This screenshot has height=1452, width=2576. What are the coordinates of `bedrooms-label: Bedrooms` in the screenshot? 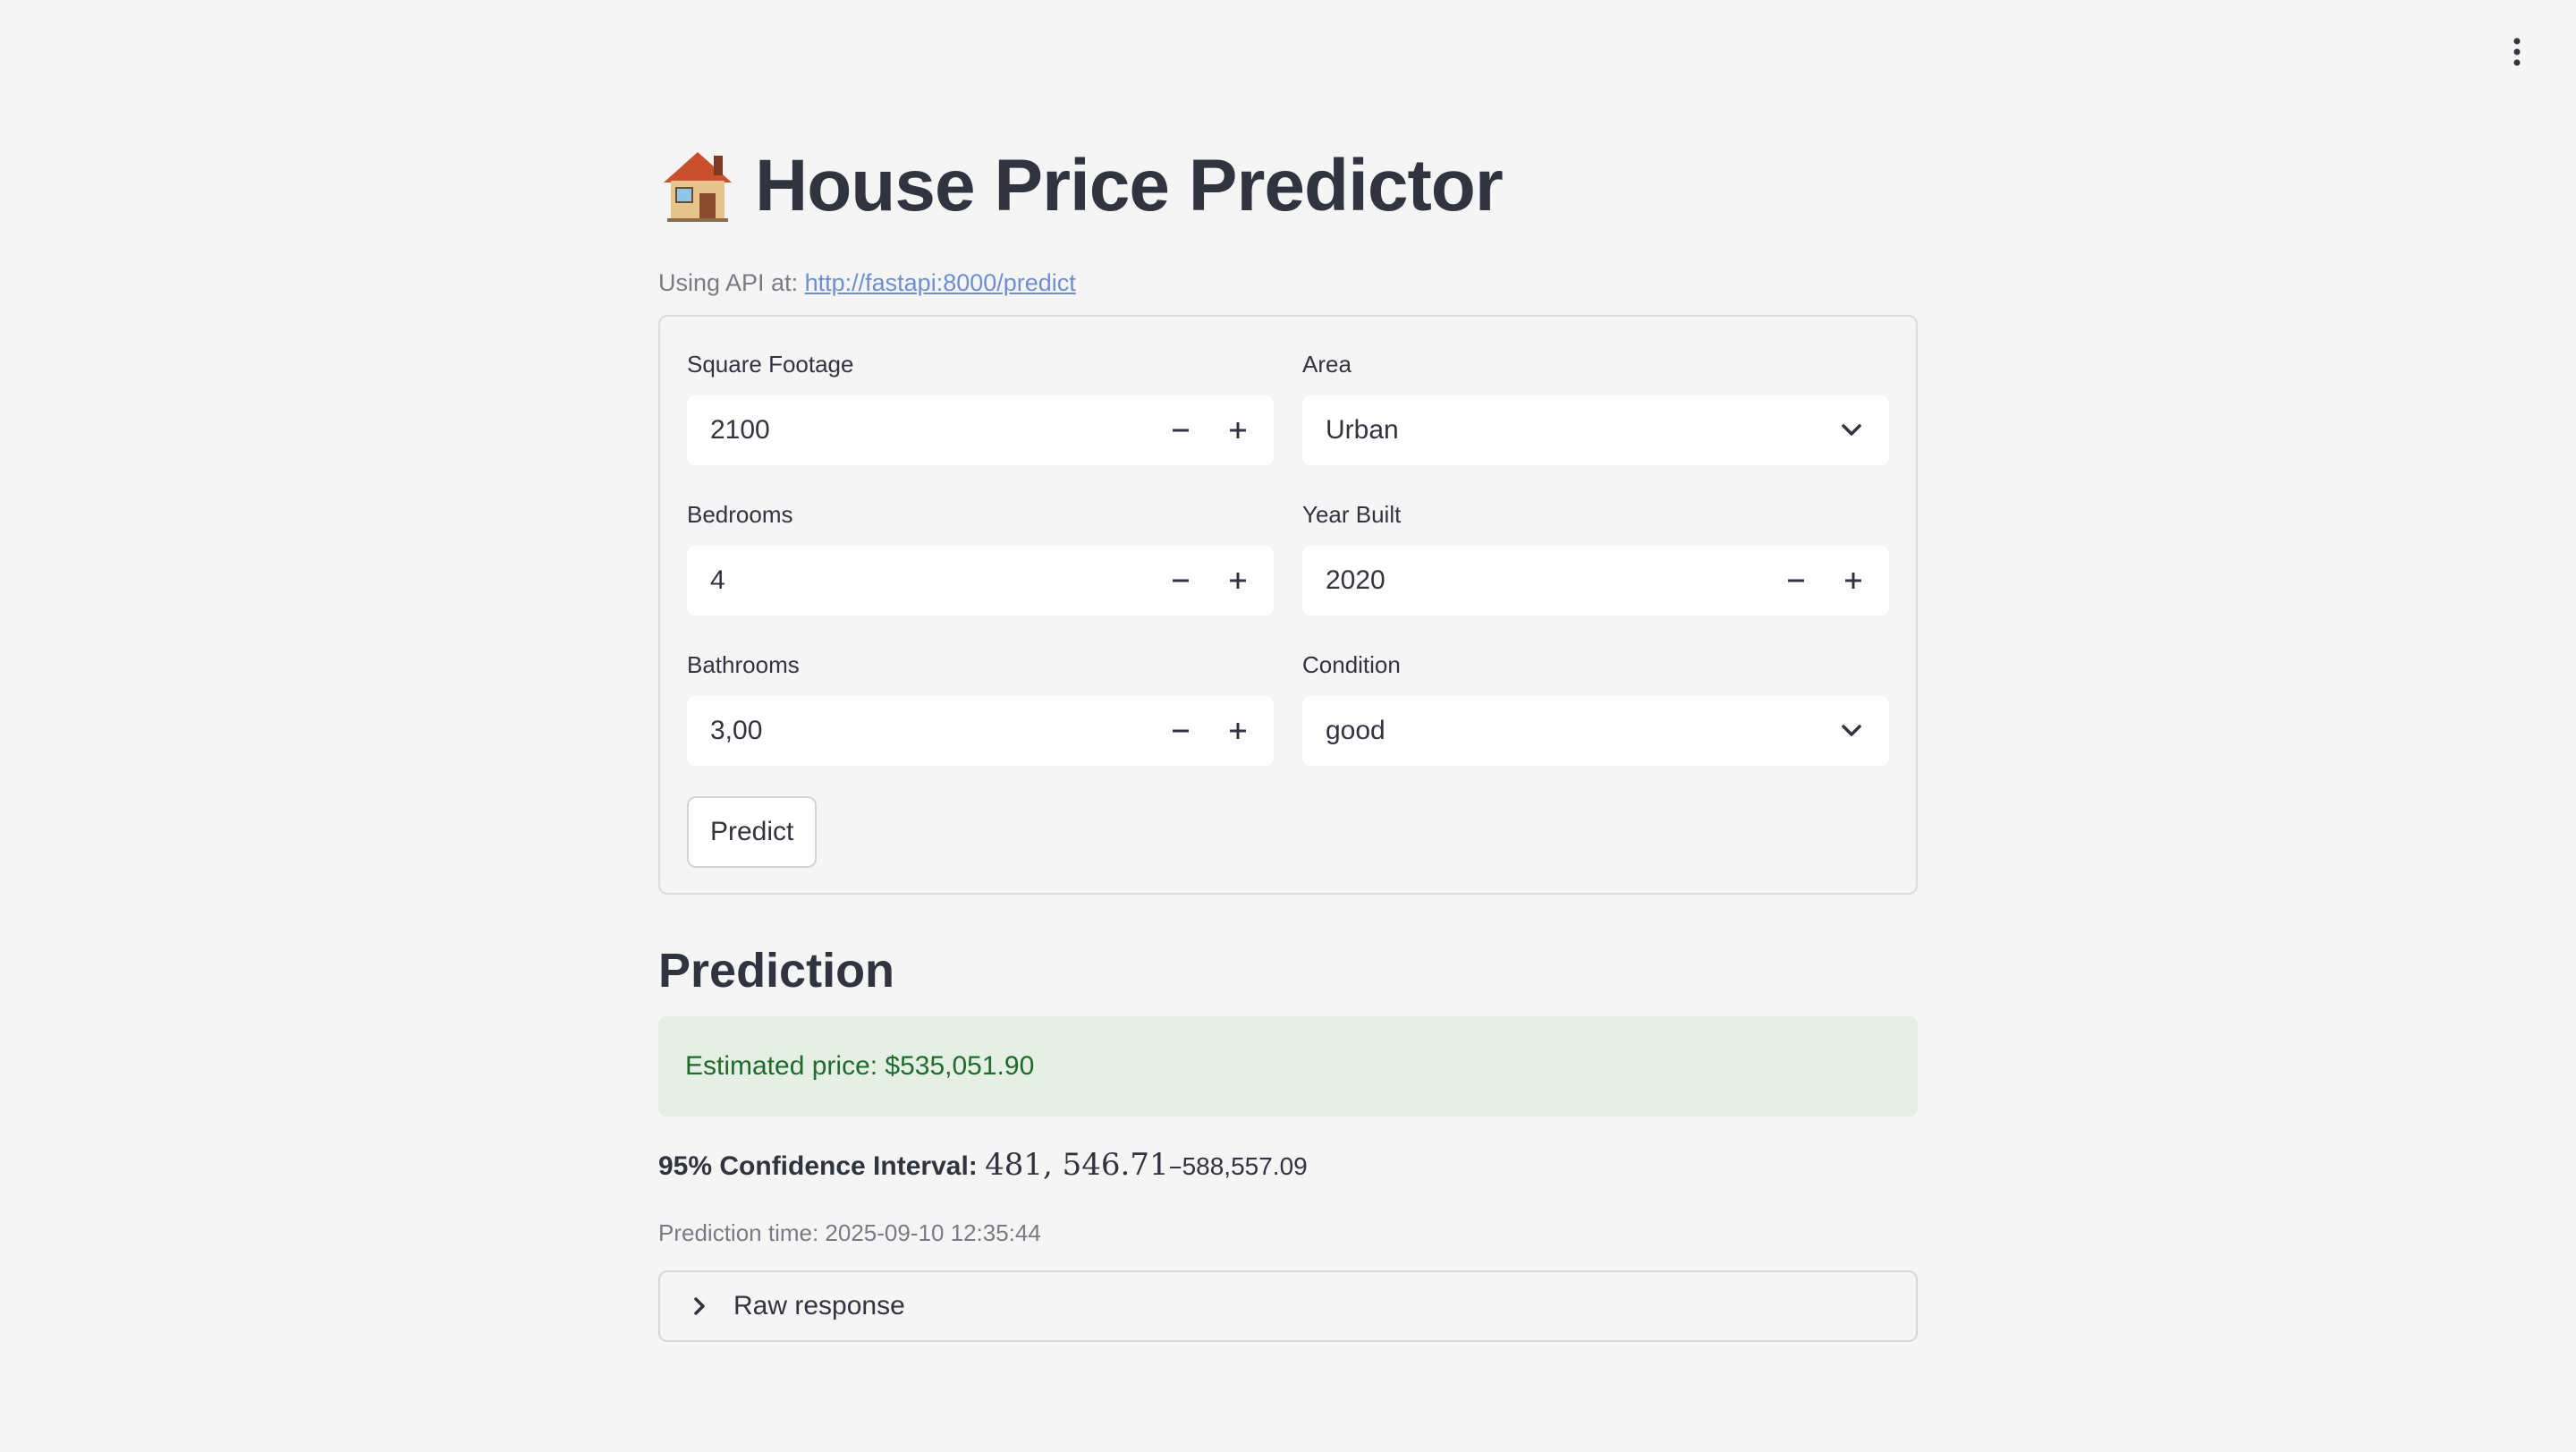 It's located at (740, 514).